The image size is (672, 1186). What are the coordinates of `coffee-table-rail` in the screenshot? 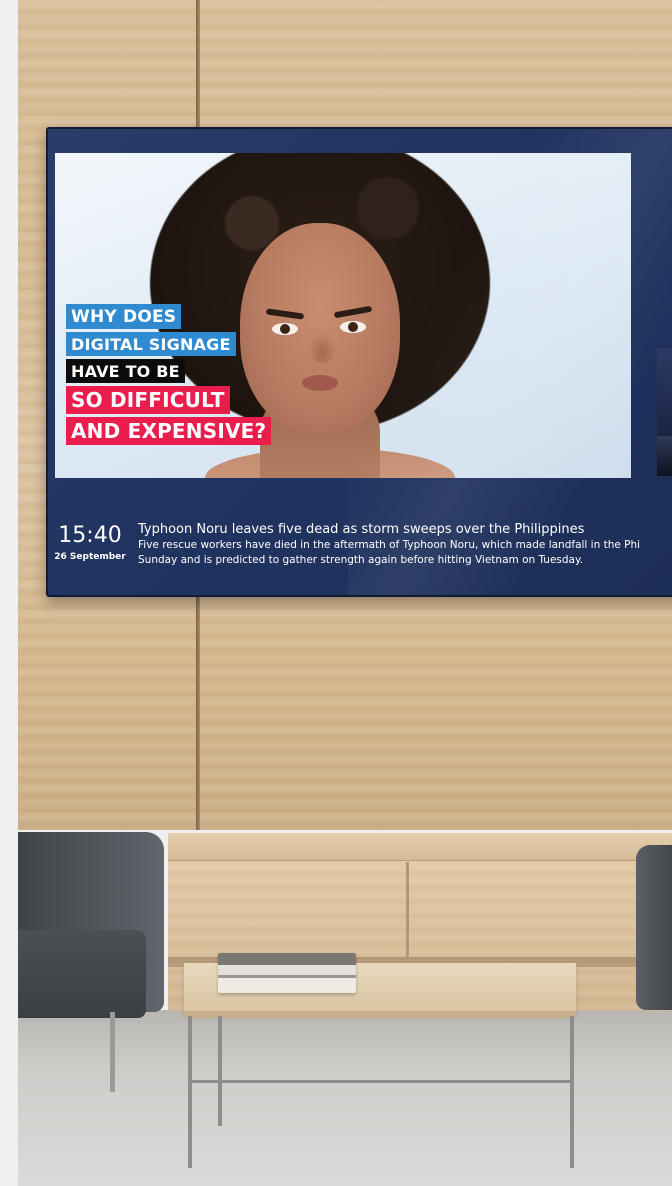 It's located at (380, 1081).